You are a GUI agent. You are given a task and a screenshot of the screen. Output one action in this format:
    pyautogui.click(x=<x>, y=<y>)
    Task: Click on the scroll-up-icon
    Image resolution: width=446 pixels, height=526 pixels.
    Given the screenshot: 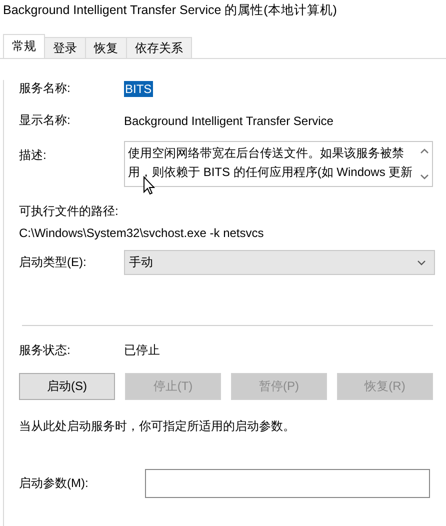 What is the action you would take?
    pyautogui.click(x=424, y=151)
    